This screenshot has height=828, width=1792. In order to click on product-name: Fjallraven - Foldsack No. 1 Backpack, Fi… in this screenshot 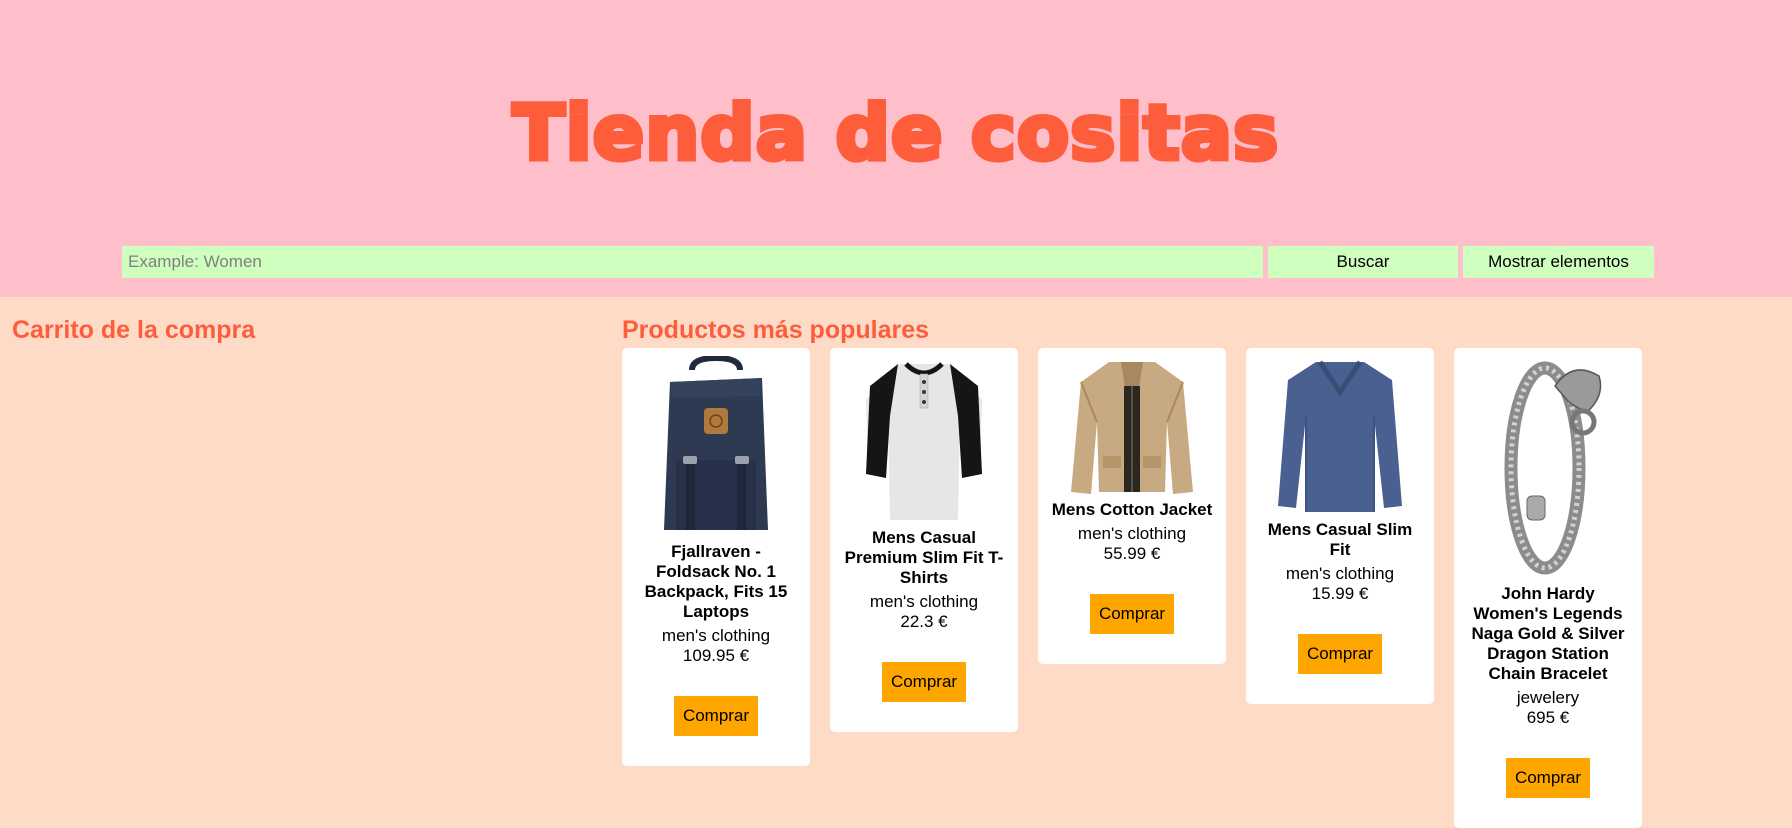, I will do `click(716, 581)`.